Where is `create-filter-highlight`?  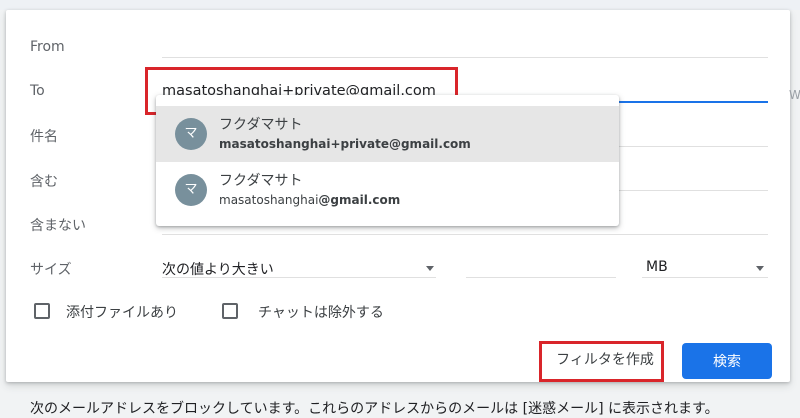
create-filter-highlight is located at coordinates (601, 361).